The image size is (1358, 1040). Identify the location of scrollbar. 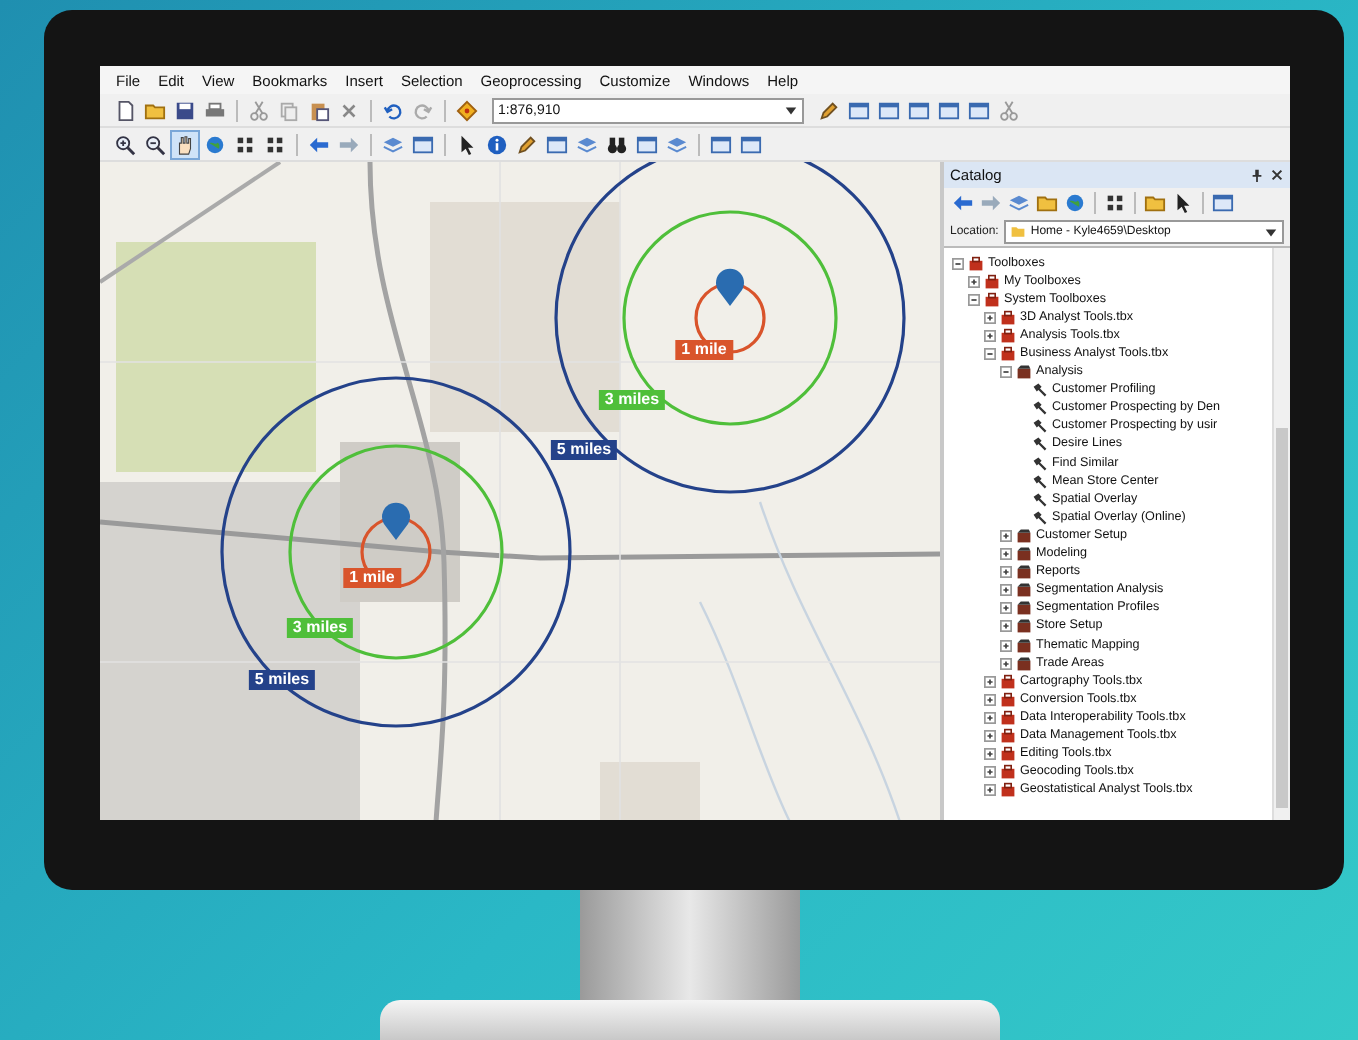
(1281, 534).